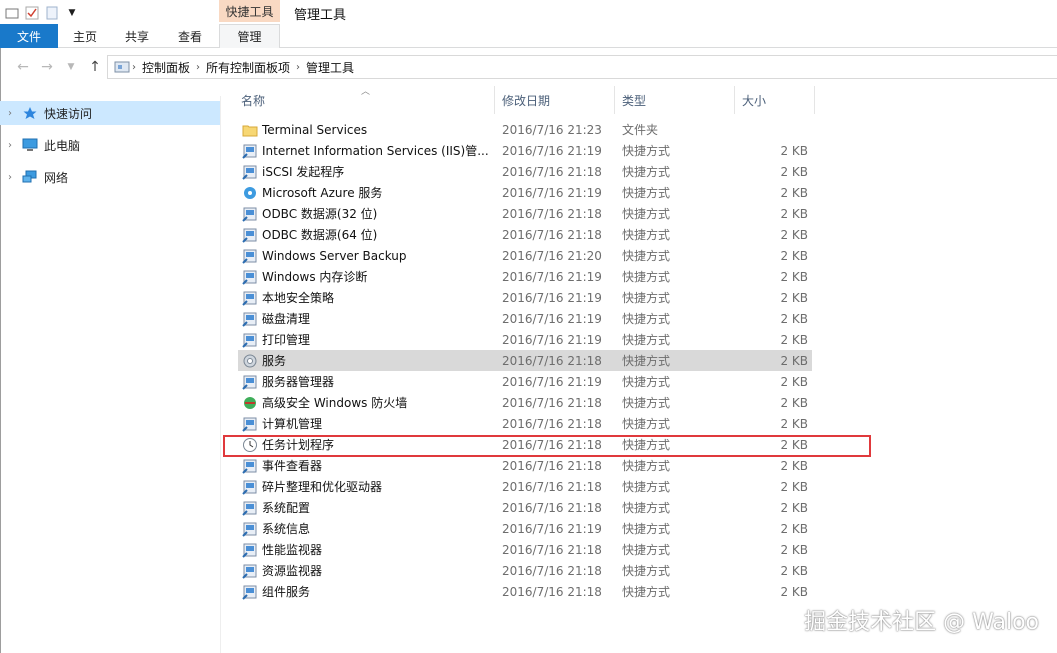 The height and width of the screenshot is (653, 1057). What do you see at coordinates (525, 234) in the screenshot?
I see `file-row: ODBC 数据源(64 位) 2016/7/16 21:18 快捷方式 2 KB` at bounding box center [525, 234].